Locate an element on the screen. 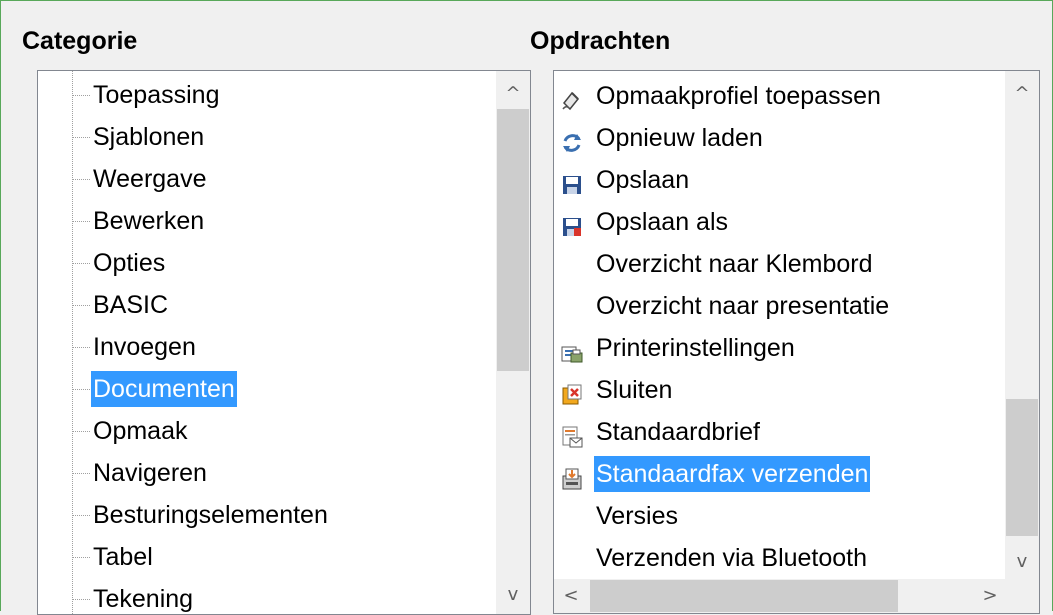 The image size is (1053, 615). category-item-label: Tabel is located at coordinates (123, 557).